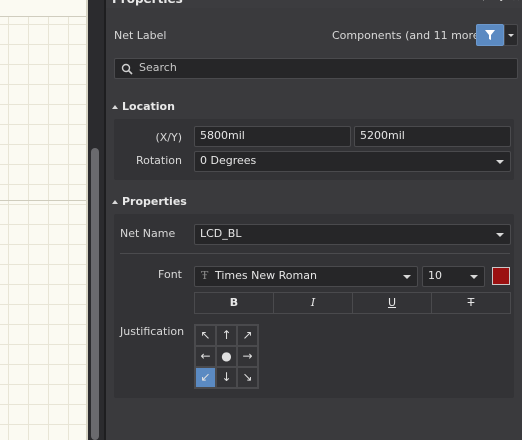  Describe the element at coordinates (154, 201) in the screenshot. I see `properties-heading: Properties` at that location.